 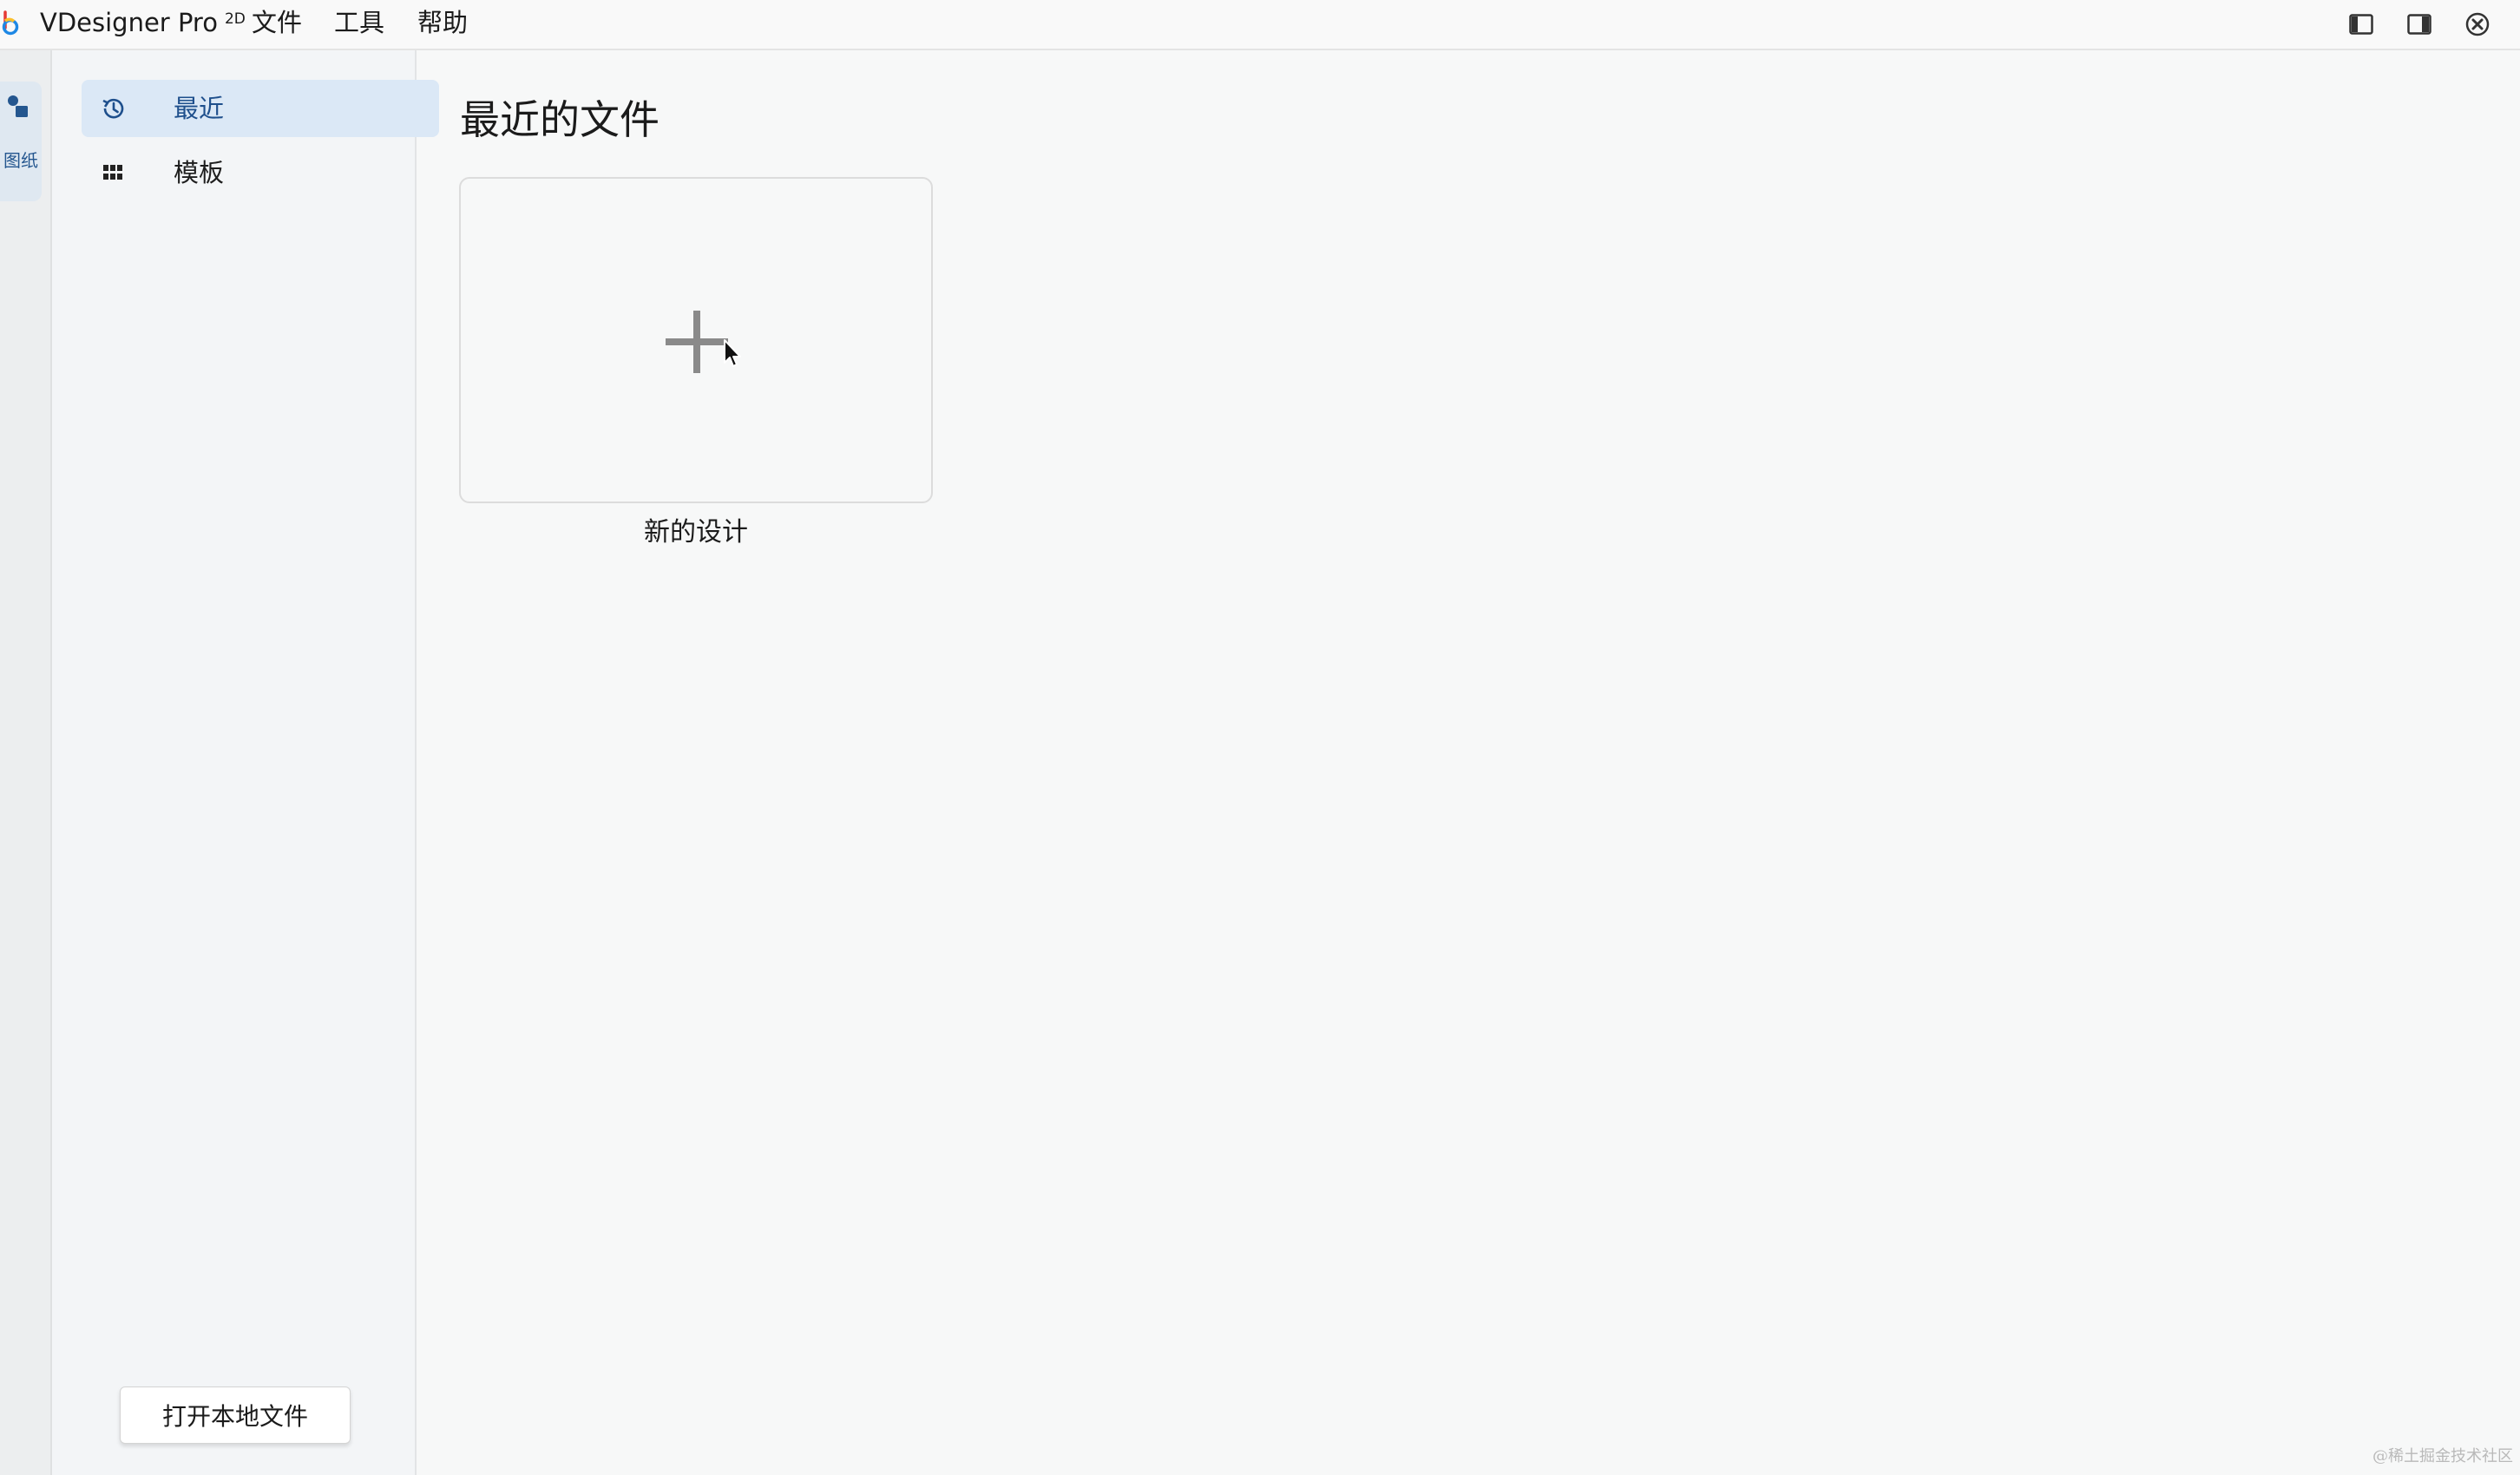 I want to click on mouse-cursor-icon, so click(x=732, y=353).